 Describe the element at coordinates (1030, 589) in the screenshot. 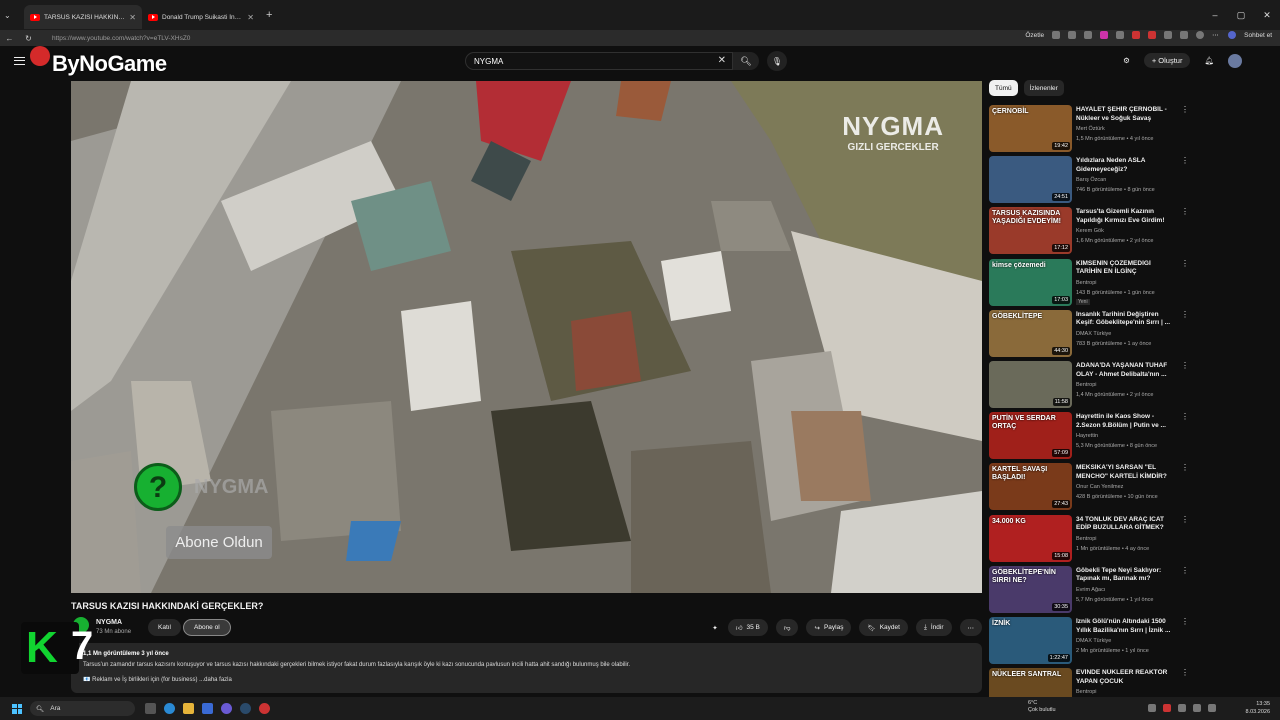

I see `video-thumbnail: GÖBEKLİTEPE'NİN SIRRI NE? 30:35` at that location.